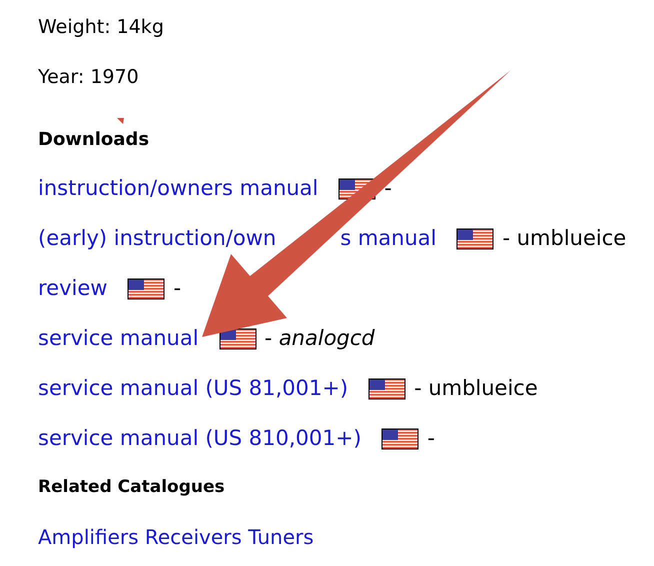  I want to click on catalogue-link: Amplifiers Receivers Tuners, so click(176, 537).